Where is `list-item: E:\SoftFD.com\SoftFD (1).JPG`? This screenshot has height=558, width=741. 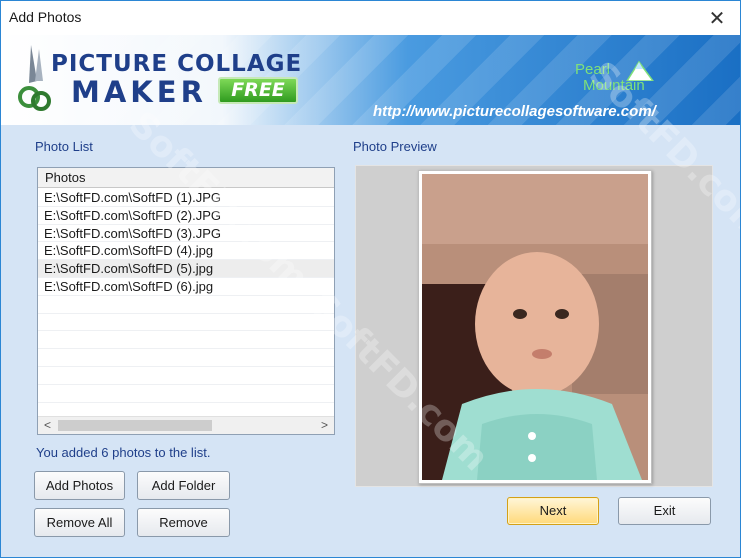
list-item: E:\SoftFD.com\SoftFD (1).JPG is located at coordinates (186, 198).